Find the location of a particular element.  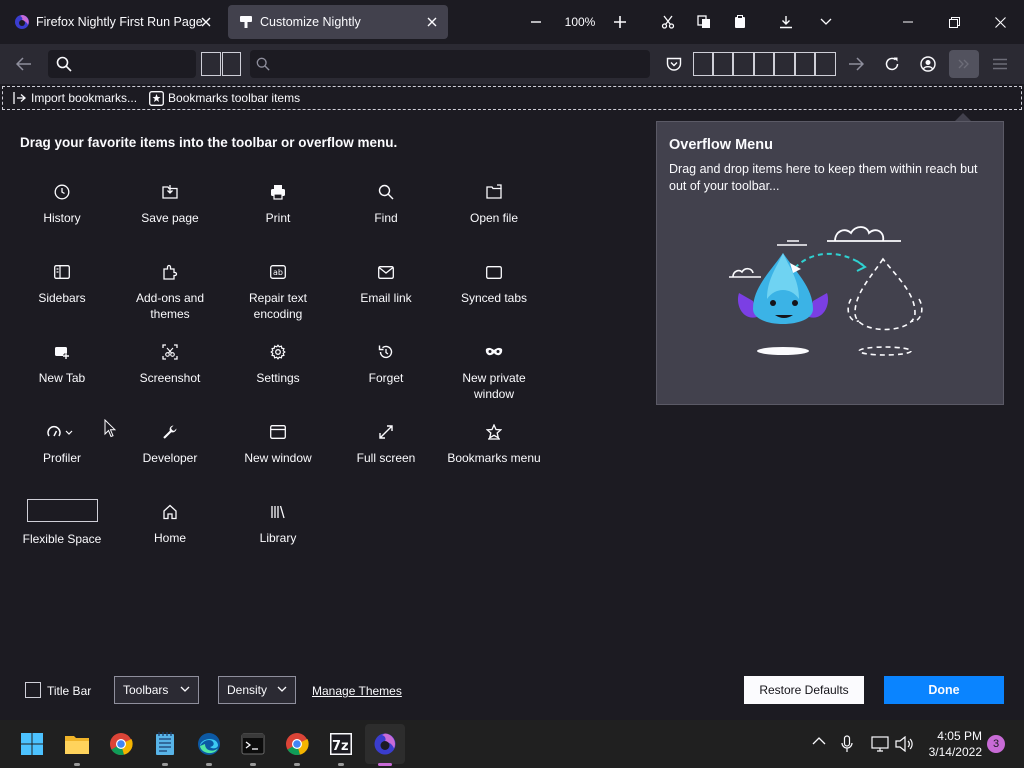

folder-open-icon is located at coordinates (494, 192).